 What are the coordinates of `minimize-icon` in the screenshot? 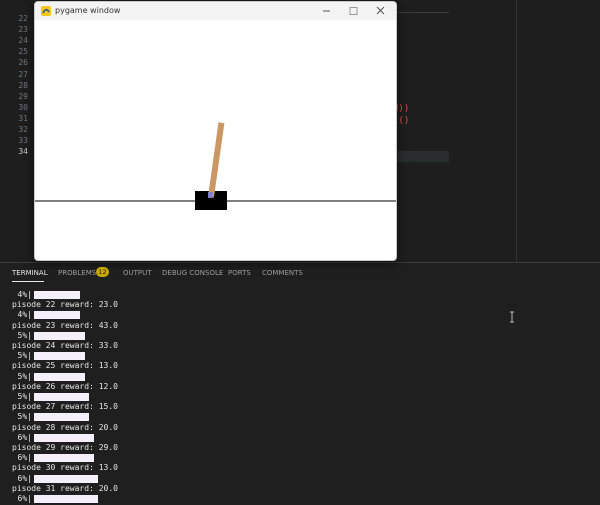 It's located at (326, 11).